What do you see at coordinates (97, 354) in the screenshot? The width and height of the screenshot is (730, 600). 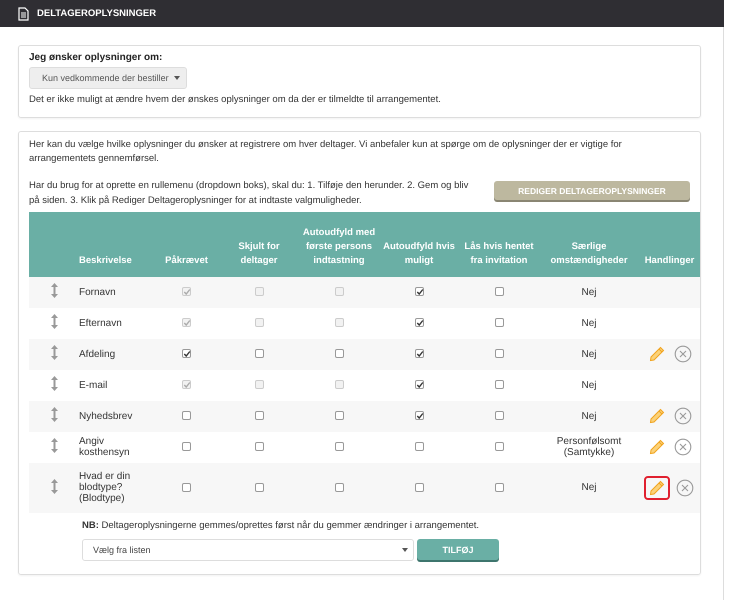 I see `field-description: Afdeling` at bounding box center [97, 354].